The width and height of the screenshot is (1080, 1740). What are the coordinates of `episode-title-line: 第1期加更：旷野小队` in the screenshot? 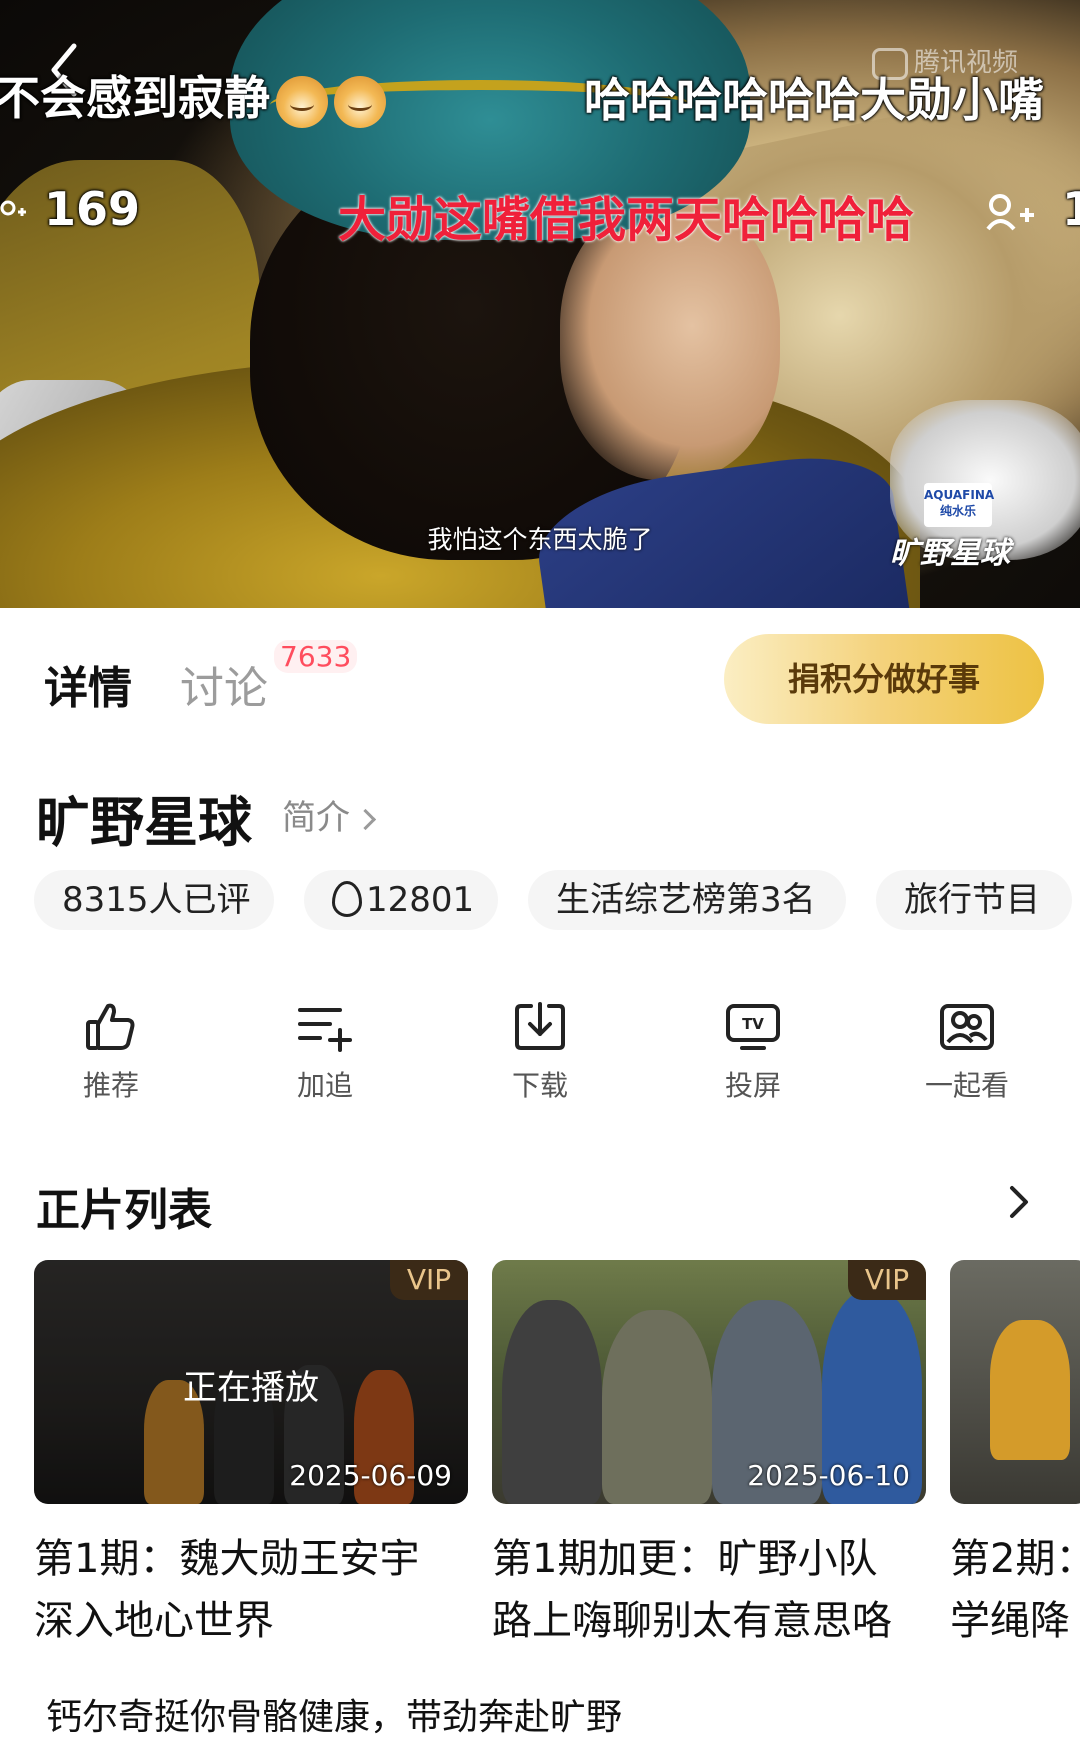 It's located at (685, 1559).